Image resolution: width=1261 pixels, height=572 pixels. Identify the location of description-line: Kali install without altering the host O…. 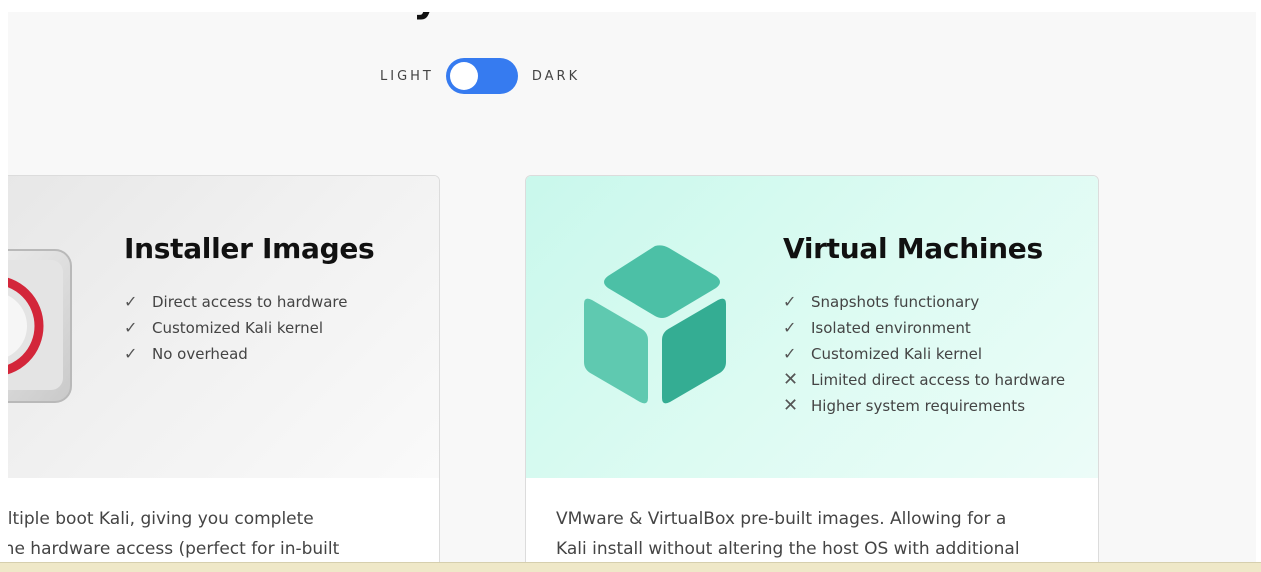
(788, 549).